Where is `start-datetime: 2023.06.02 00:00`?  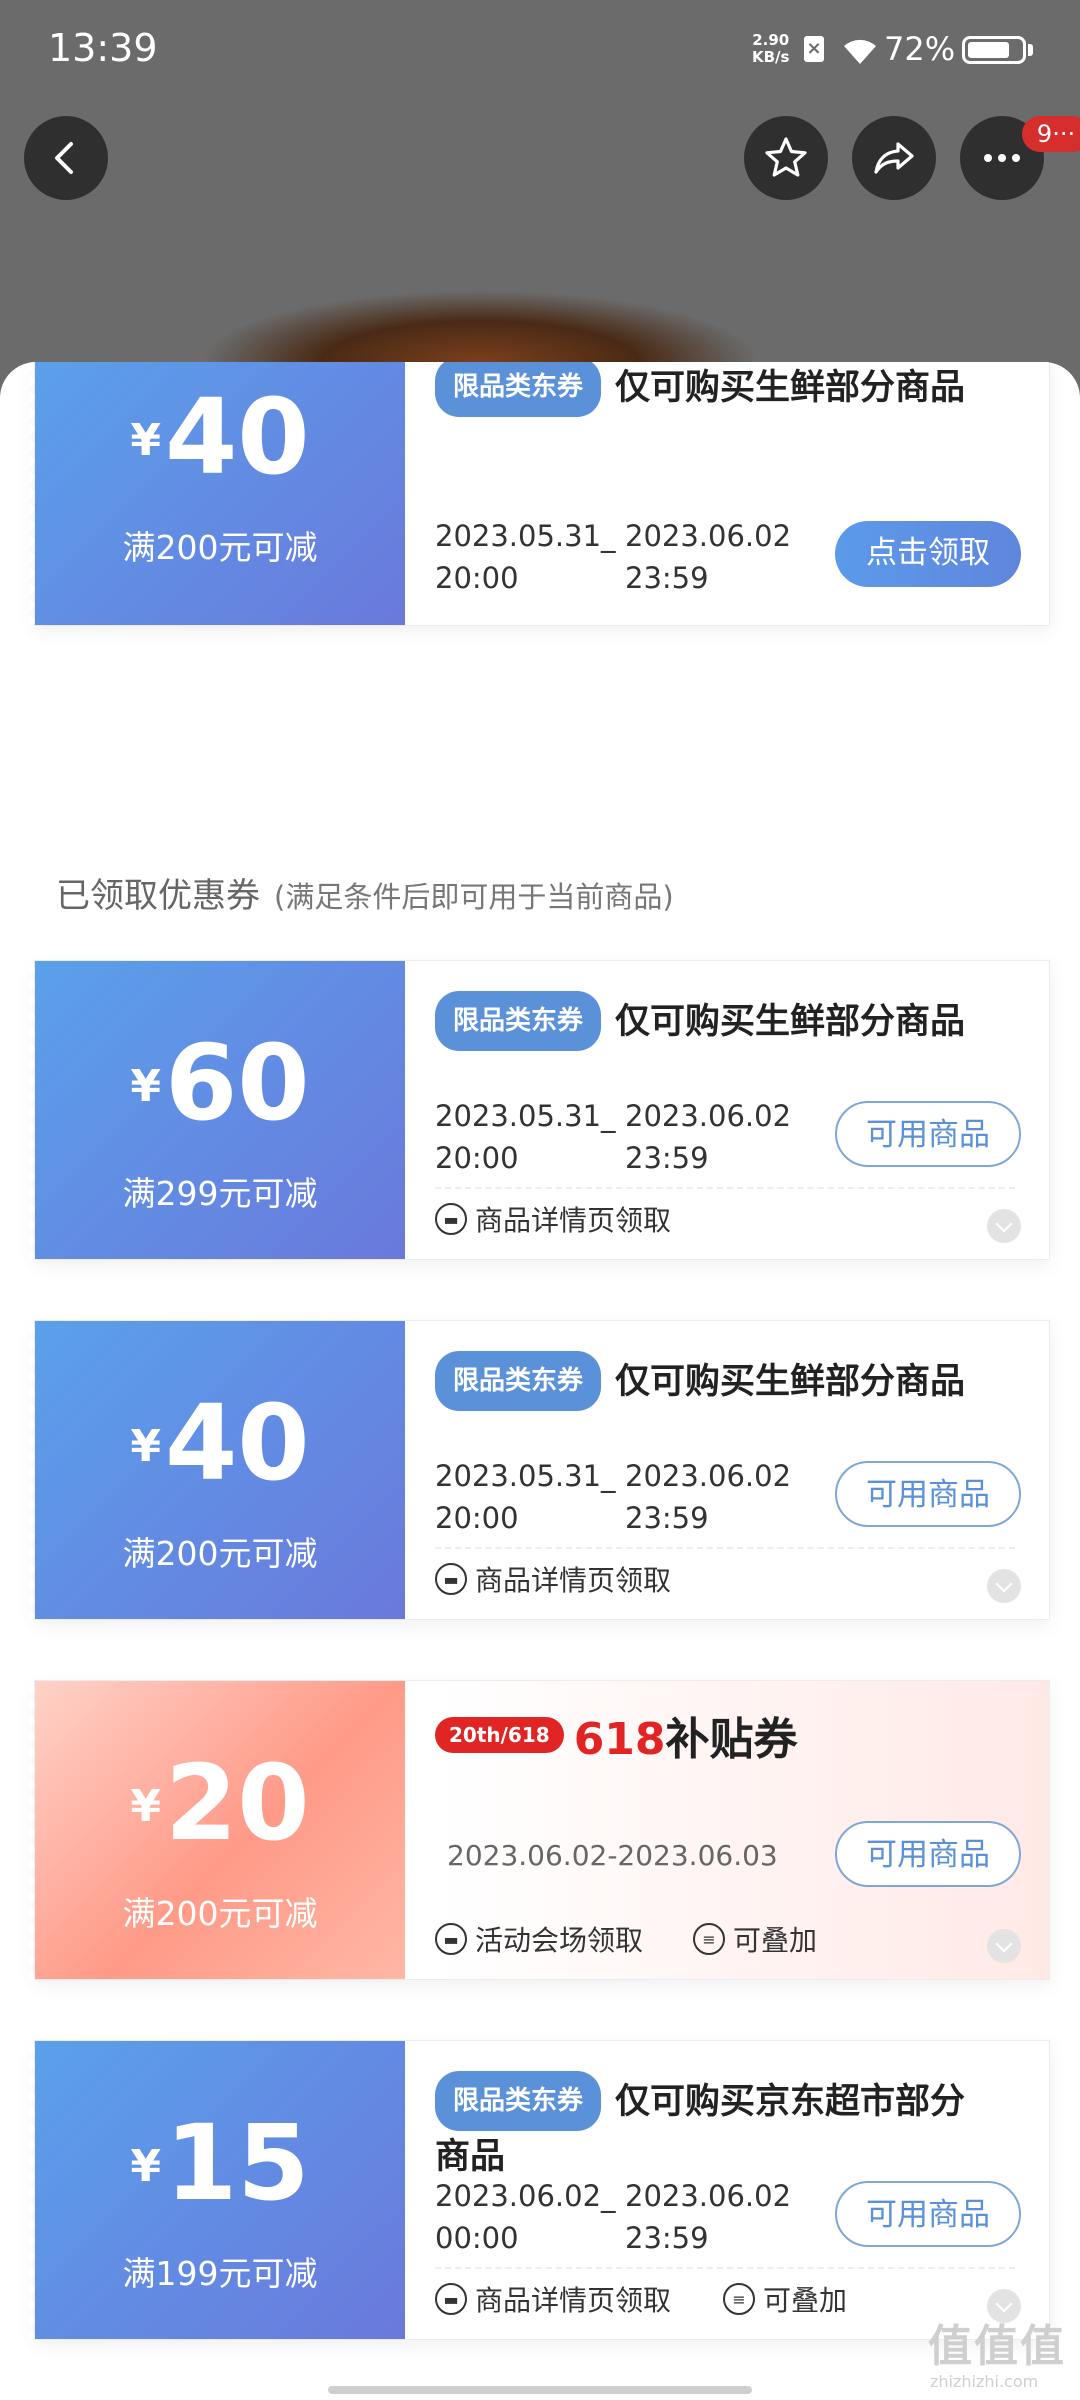 start-datetime: 2023.06.02 00:00 is located at coordinates (518, 2217).